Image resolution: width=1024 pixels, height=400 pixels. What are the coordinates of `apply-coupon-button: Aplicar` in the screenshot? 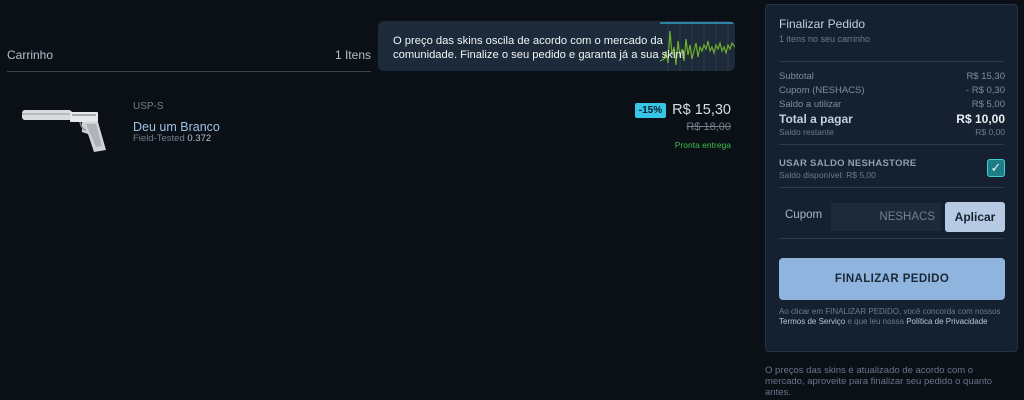 It's located at (975, 217).